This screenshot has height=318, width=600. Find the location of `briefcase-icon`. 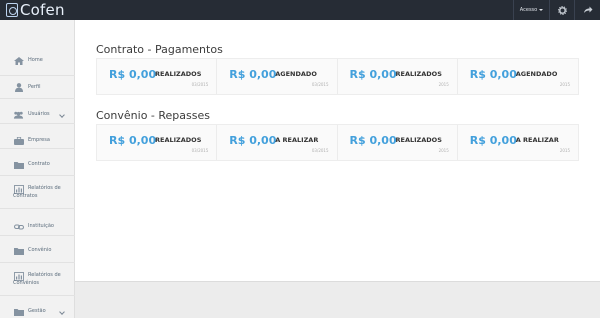

briefcase-icon is located at coordinates (18, 140).